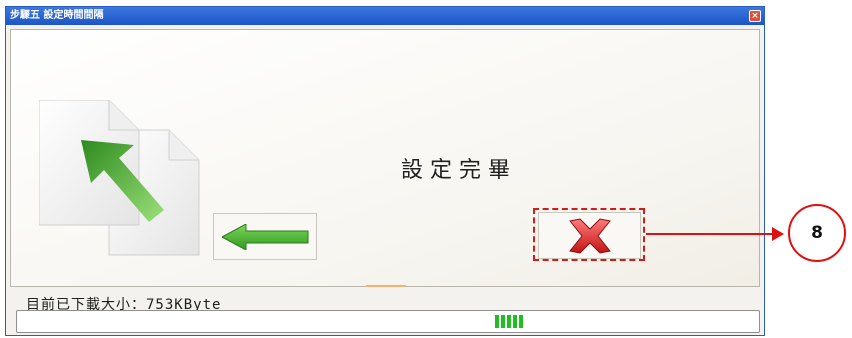 This screenshot has width=852, height=338. I want to click on completion-message: 設定完畢, so click(459, 170).